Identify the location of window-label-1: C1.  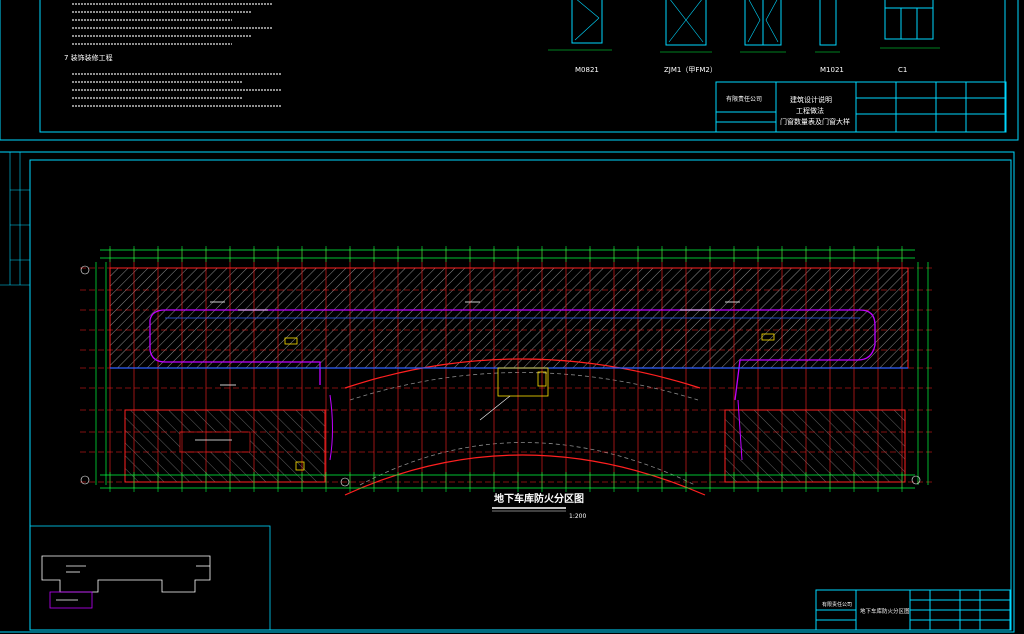
(902, 70).